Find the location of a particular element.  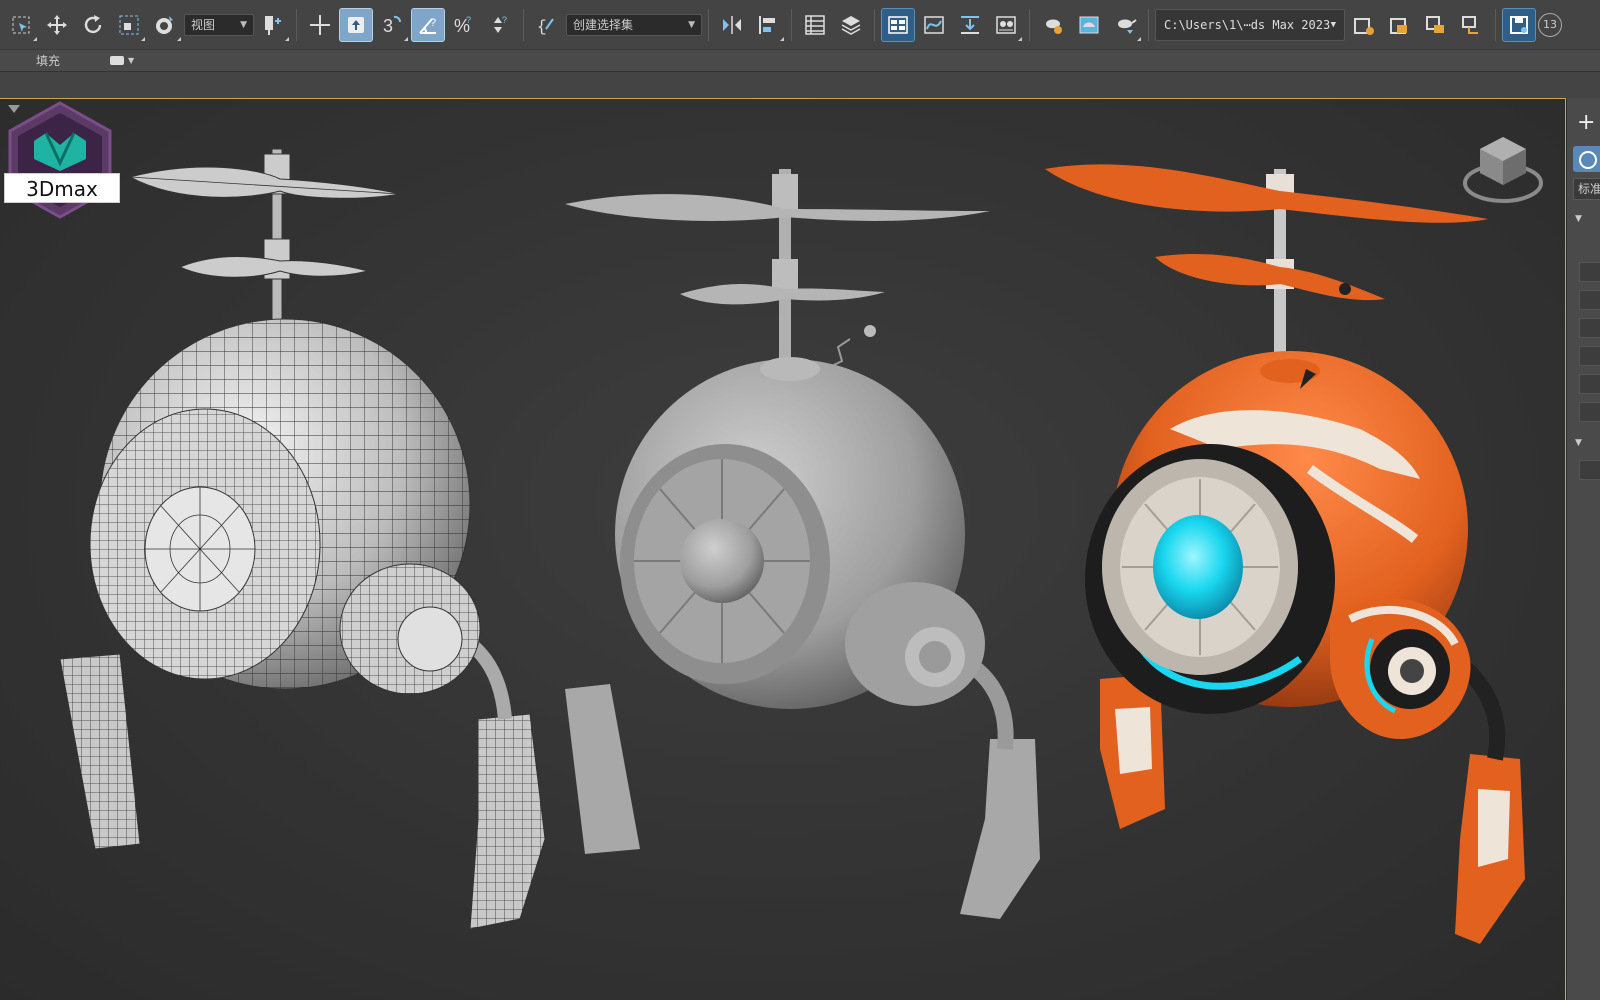

new-project-icon is located at coordinates (1435, 24).